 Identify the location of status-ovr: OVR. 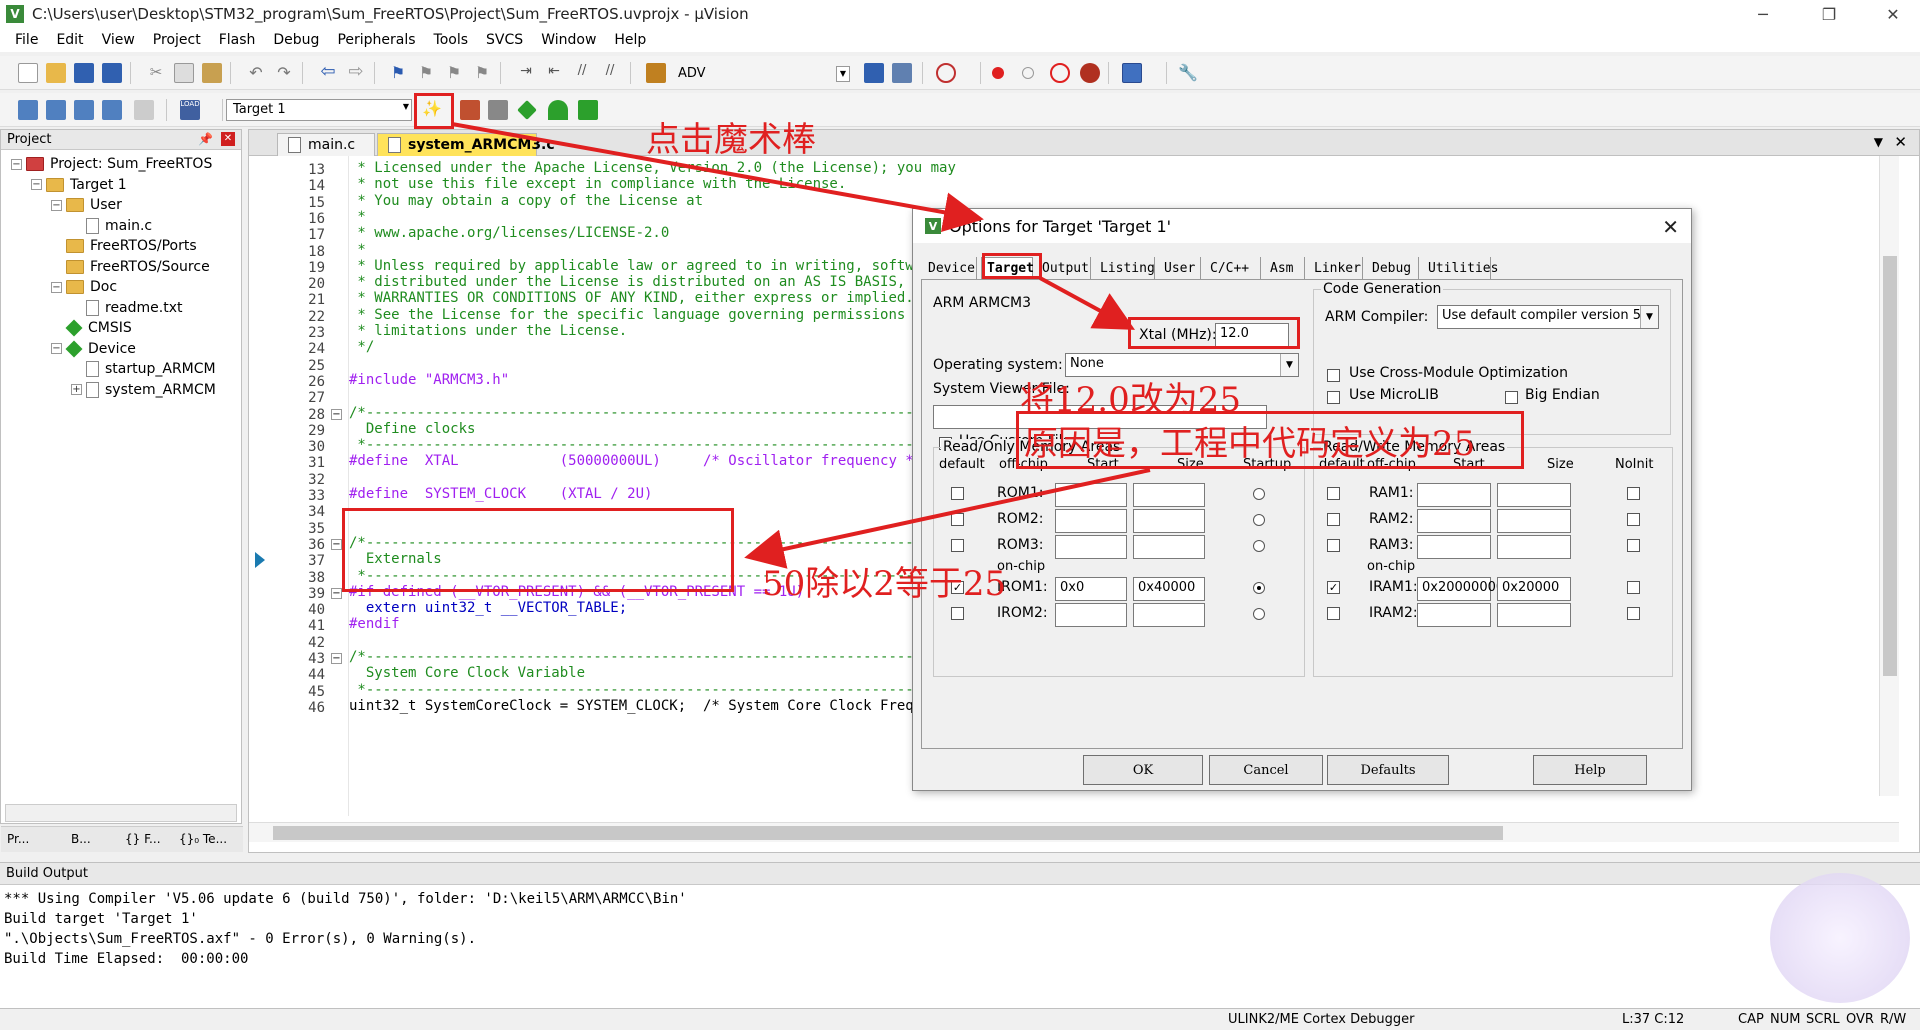
(1860, 1019).